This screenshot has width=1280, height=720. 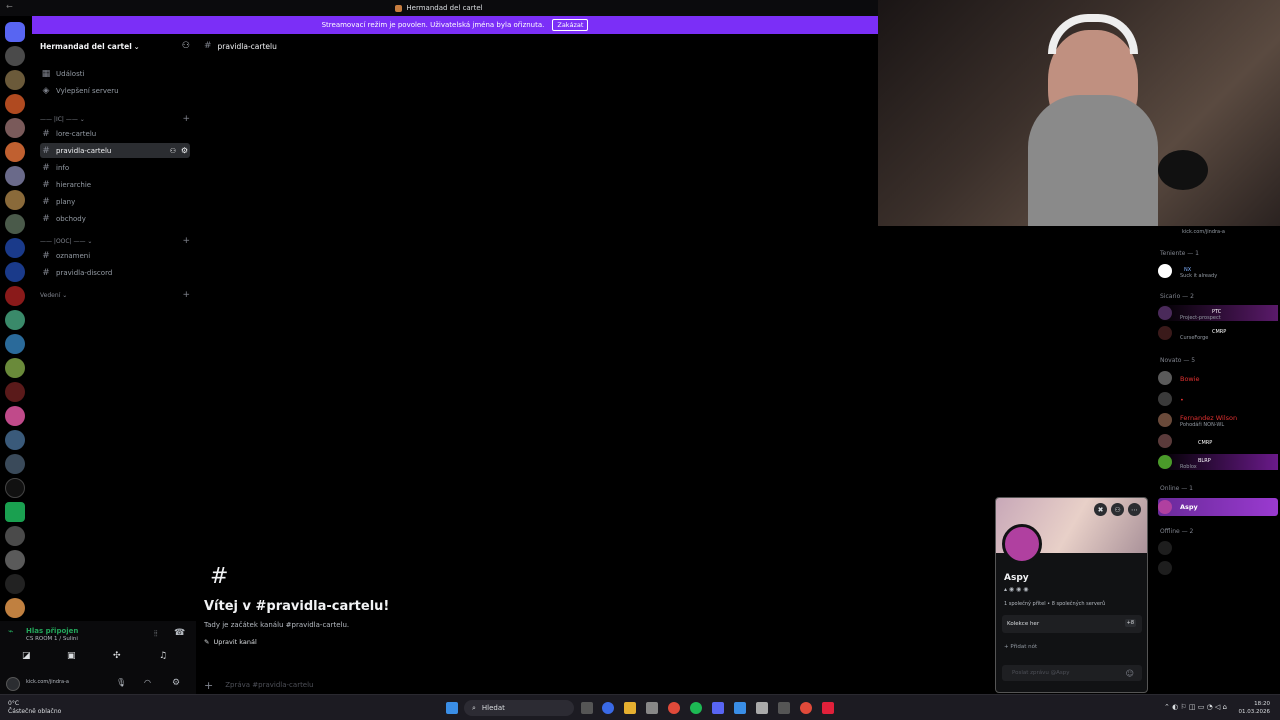 I want to click on block-icon: ✖, so click(x=1100, y=509).